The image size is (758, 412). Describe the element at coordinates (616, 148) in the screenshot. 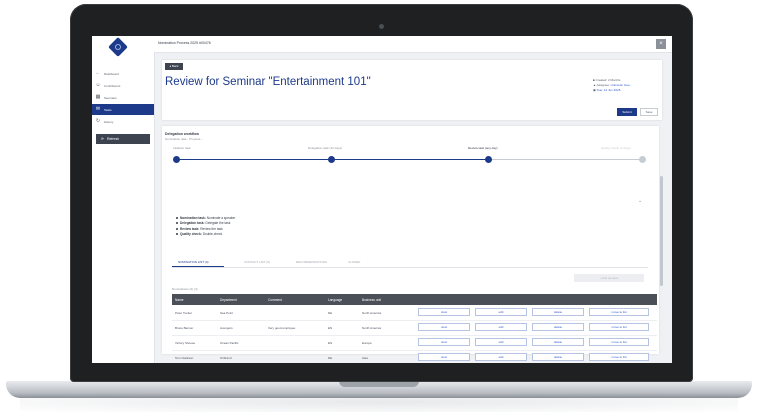

I see `timeline-step-label: Quality check (3 days)` at that location.